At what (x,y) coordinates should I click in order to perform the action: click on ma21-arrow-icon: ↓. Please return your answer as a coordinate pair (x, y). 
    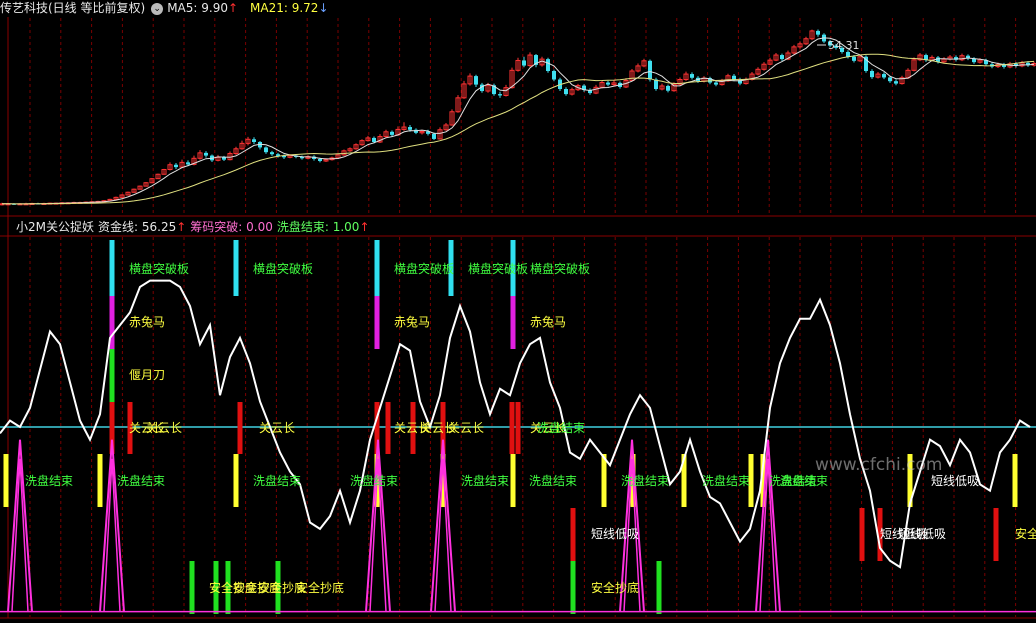
    Looking at the image, I should click on (323, 8).